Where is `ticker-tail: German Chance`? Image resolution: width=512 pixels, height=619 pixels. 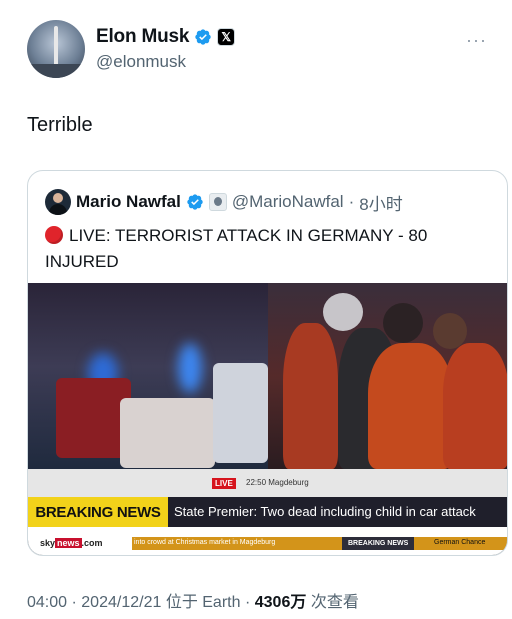 ticker-tail: German Chance is located at coordinates (460, 542).